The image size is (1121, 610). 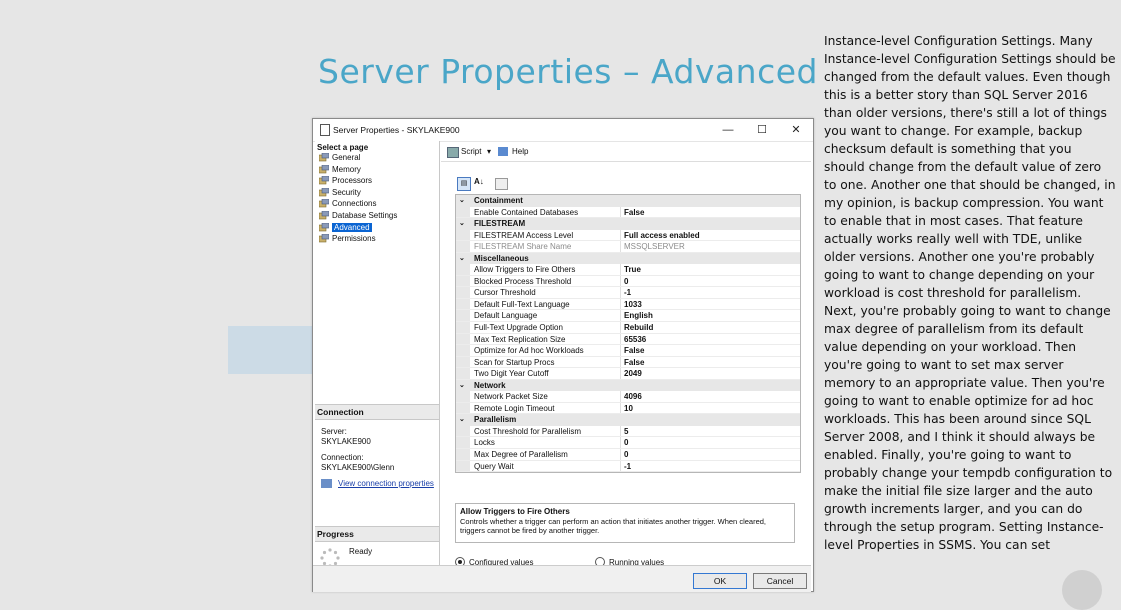 What do you see at coordinates (522, 304) in the screenshot?
I see `grid-property-name: Default Full-Text Language` at bounding box center [522, 304].